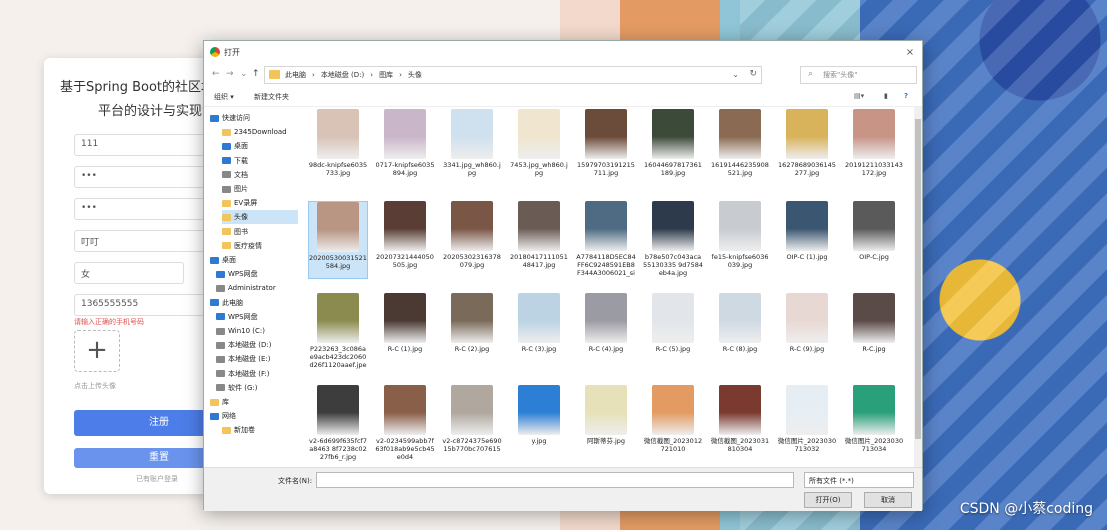 This screenshot has height=530, width=1107. I want to click on nav-item: Win10 (C:), so click(257, 331).